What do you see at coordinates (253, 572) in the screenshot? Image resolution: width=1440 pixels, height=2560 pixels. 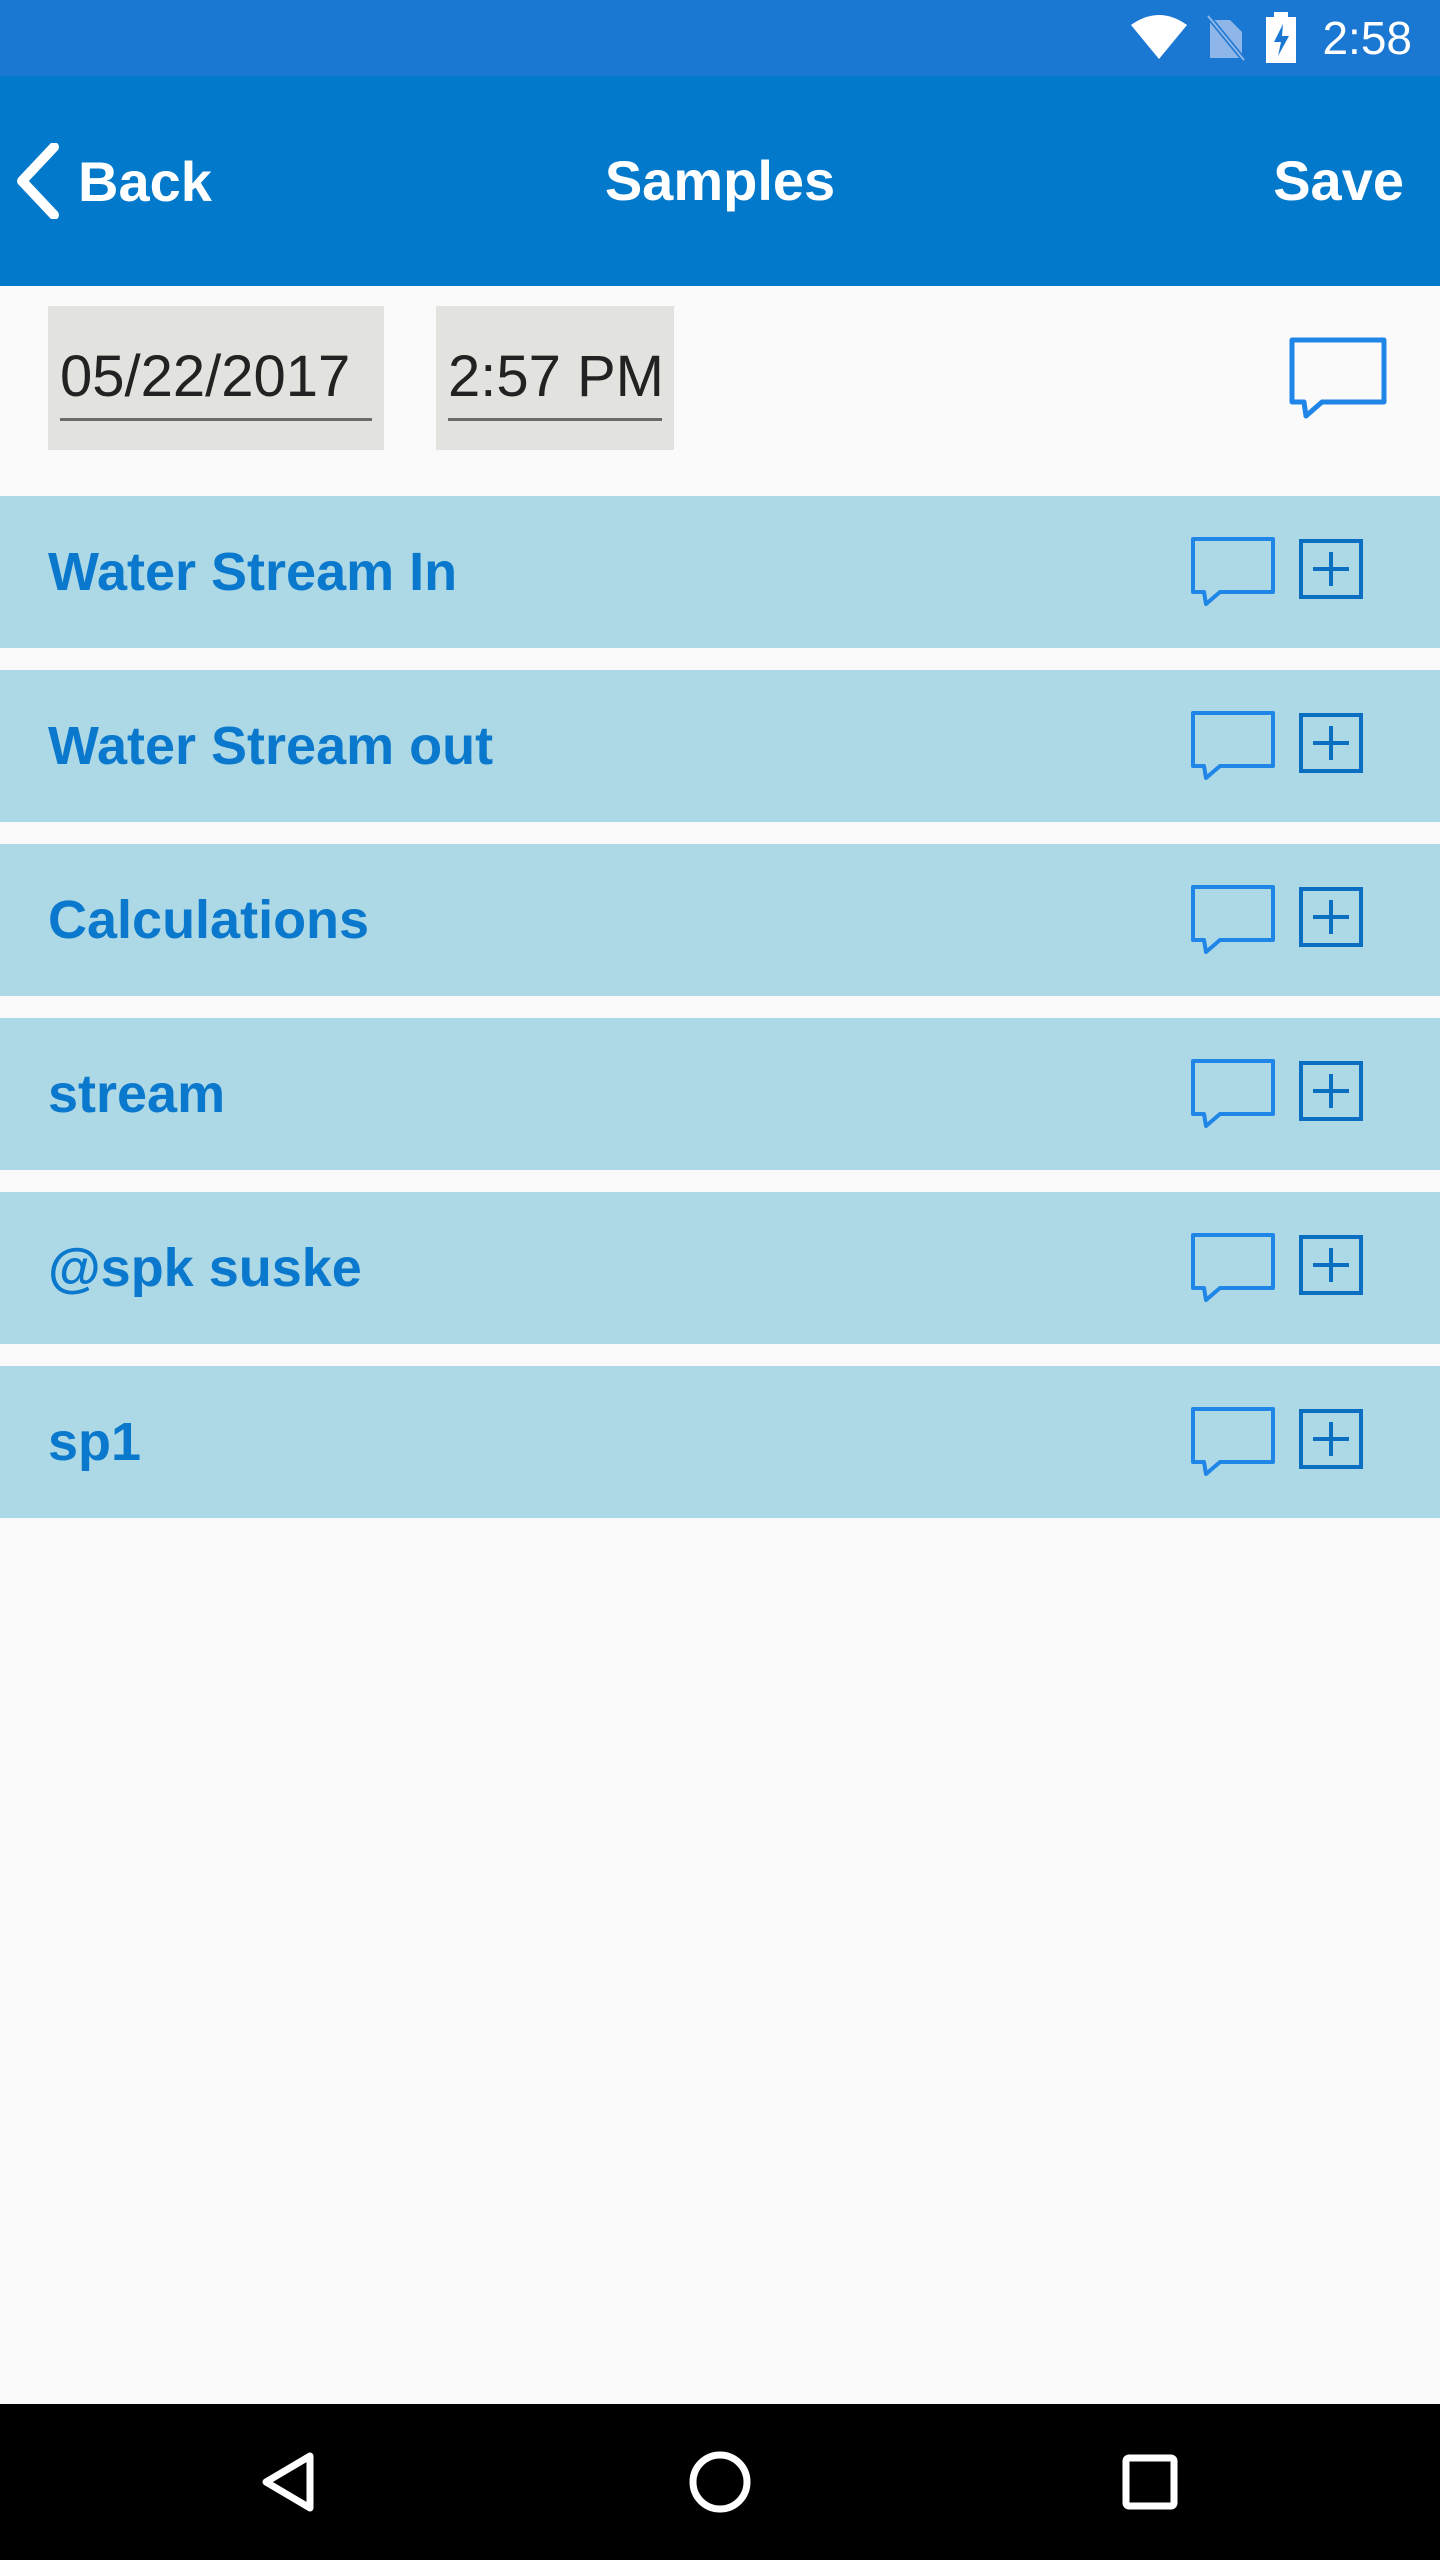 I see `section-label: Water Stream In` at bounding box center [253, 572].